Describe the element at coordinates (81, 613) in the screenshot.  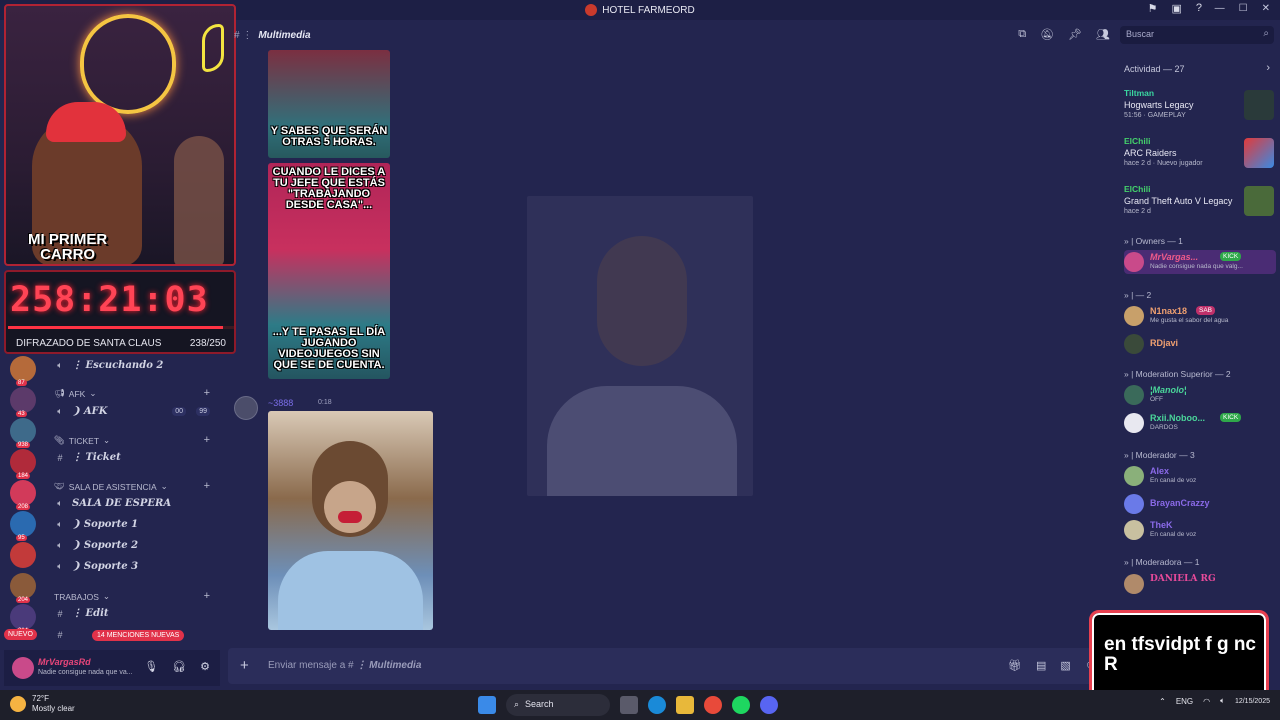
I see `channel-edit: # ⋮ Edit` at that location.